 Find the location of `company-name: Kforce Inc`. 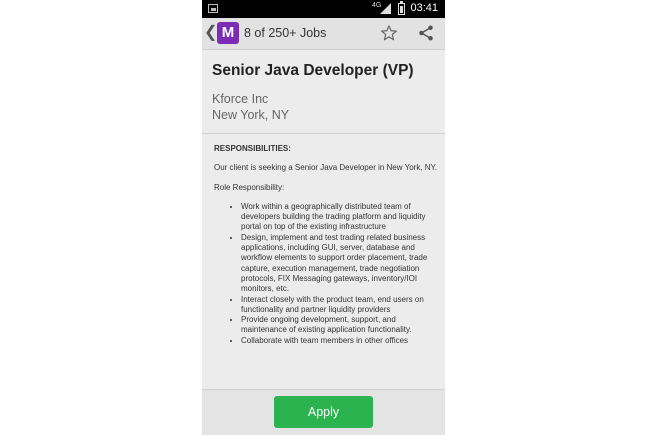

company-name: Kforce Inc is located at coordinates (240, 99).